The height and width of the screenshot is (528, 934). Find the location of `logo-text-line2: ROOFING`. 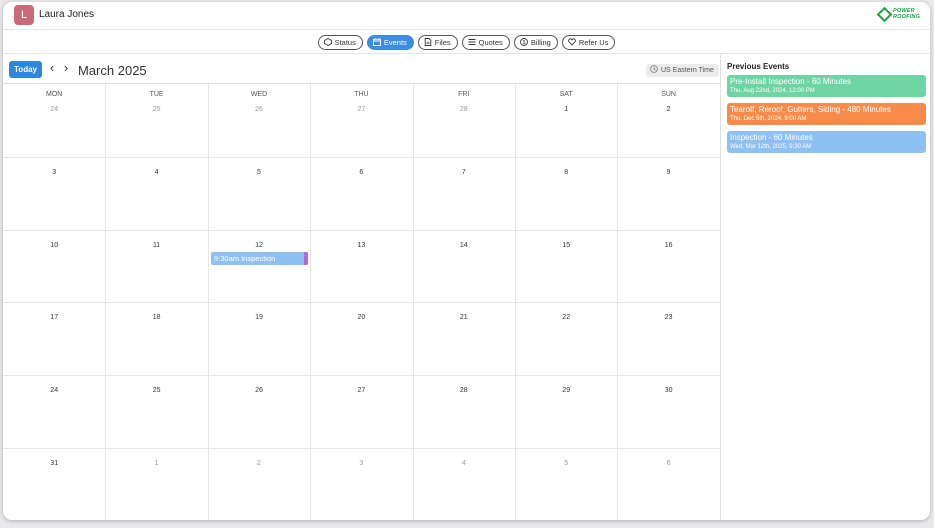

logo-text-line2: ROOFING is located at coordinates (907, 17).